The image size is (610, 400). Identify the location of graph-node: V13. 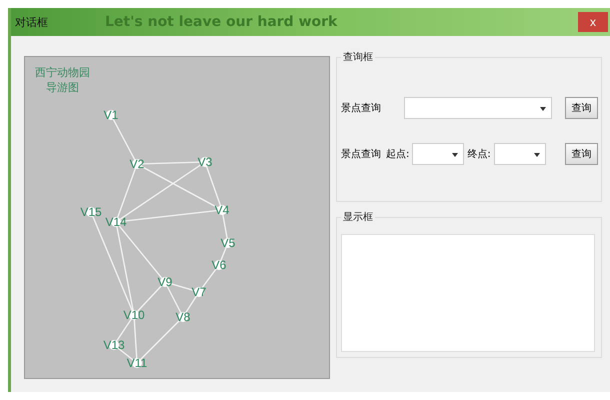
(114, 345).